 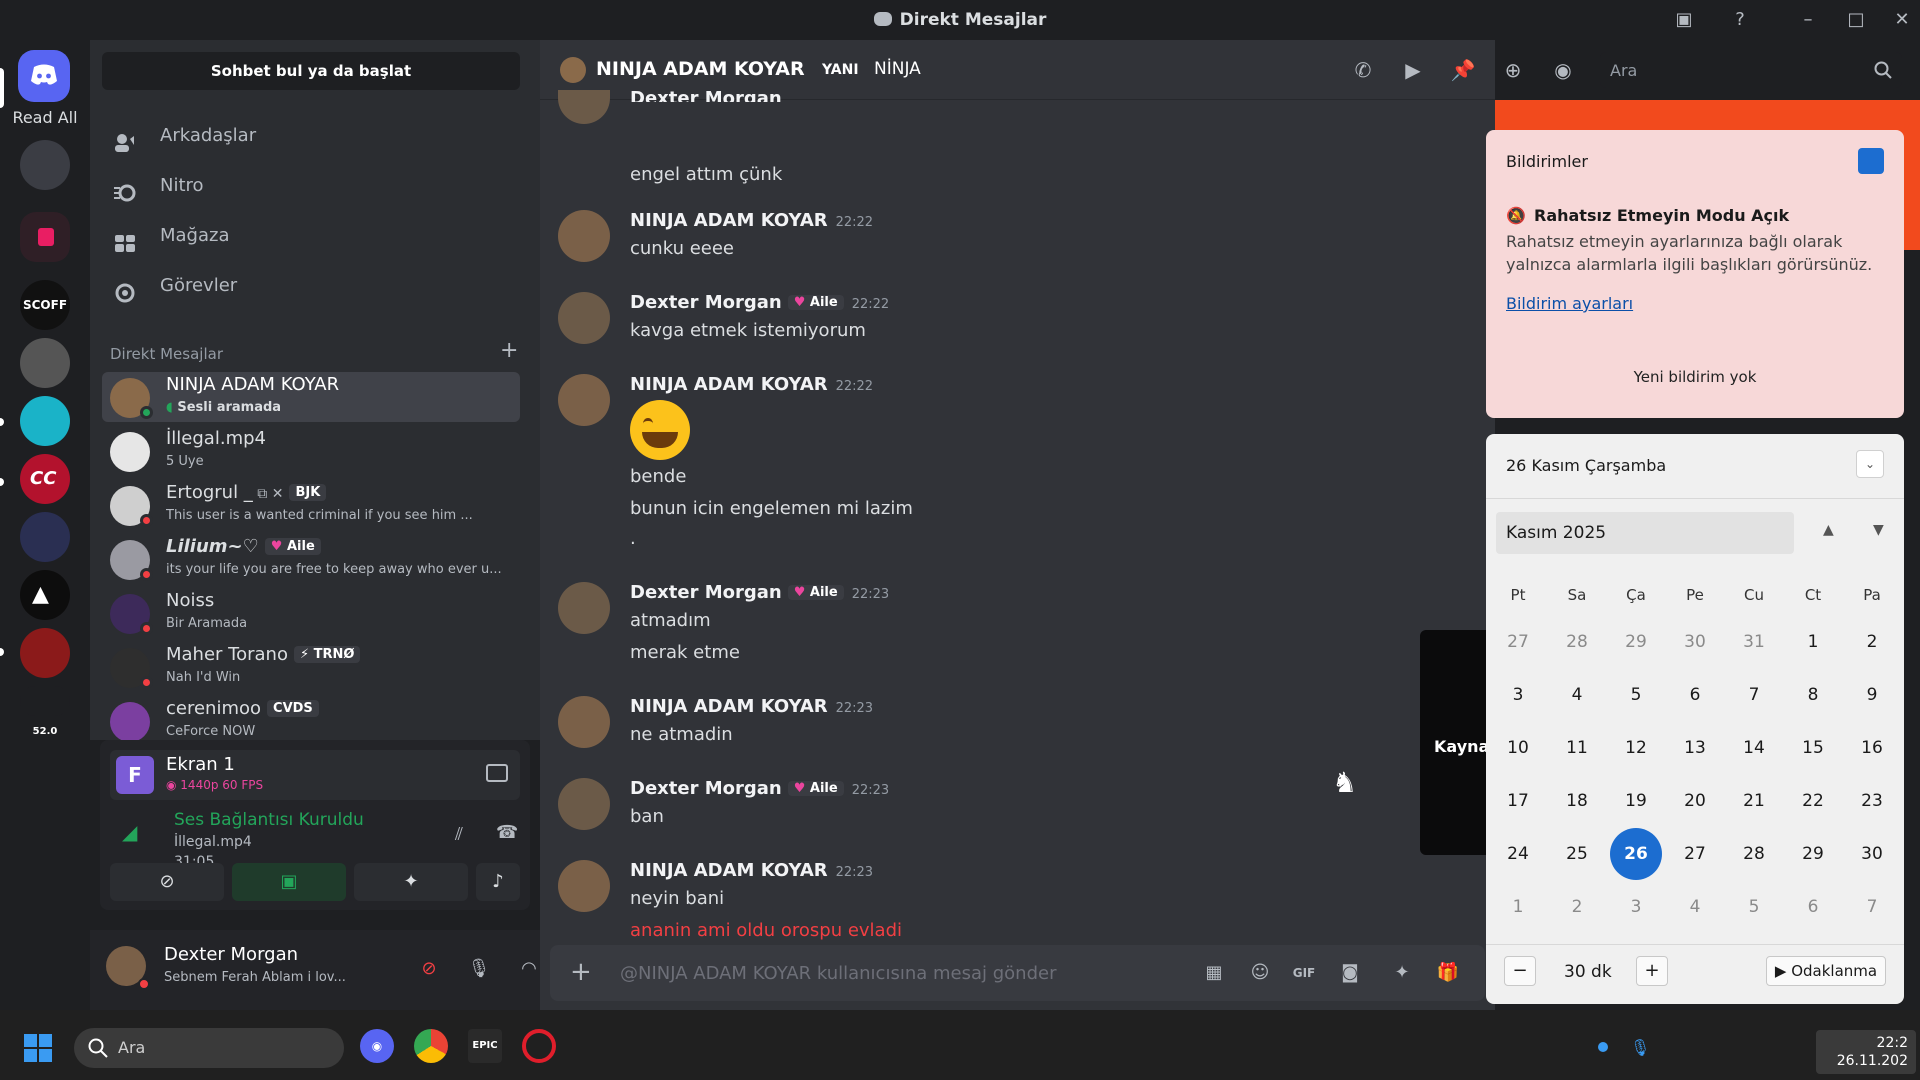 I want to click on calendar-day: 9, so click(x=1872, y=695).